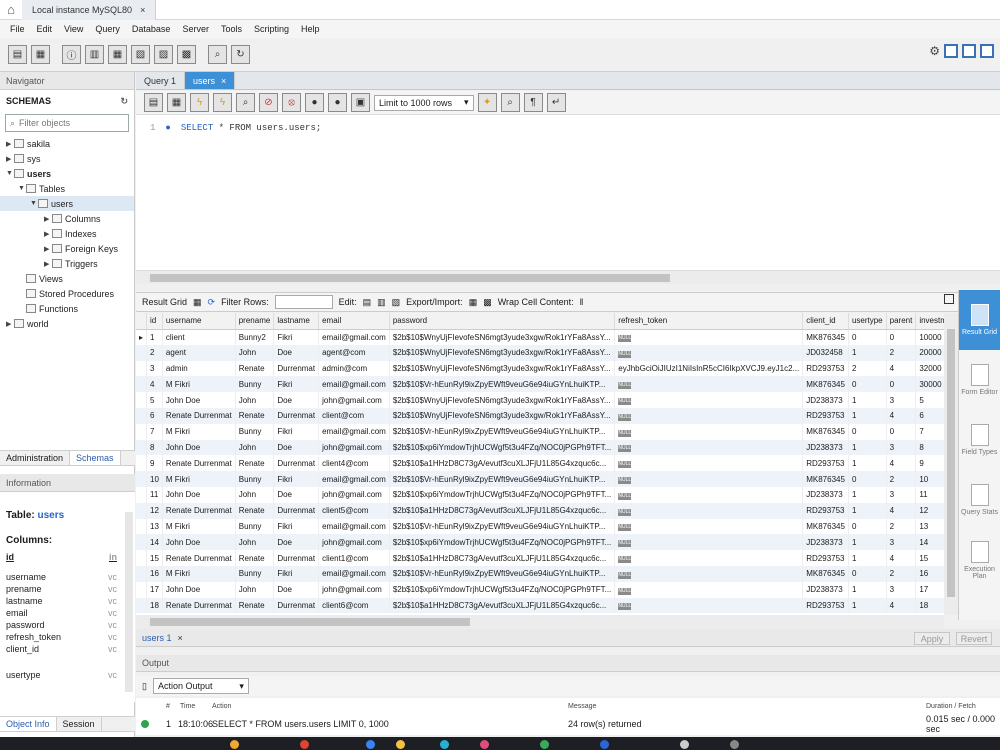  What do you see at coordinates (410, 278) in the screenshot?
I see `scrollbar-thumb` at bounding box center [410, 278].